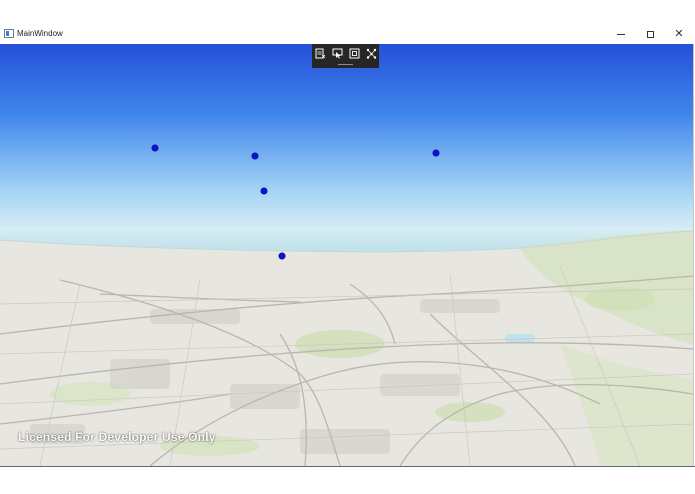  What do you see at coordinates (347, 466) in the screenshot?
I see `window-bottom-border` at bounding box center [347, 466].